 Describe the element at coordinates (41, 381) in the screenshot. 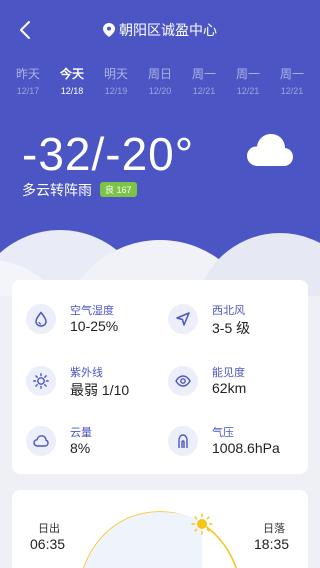

I see `sun-uv-icon` at that location.